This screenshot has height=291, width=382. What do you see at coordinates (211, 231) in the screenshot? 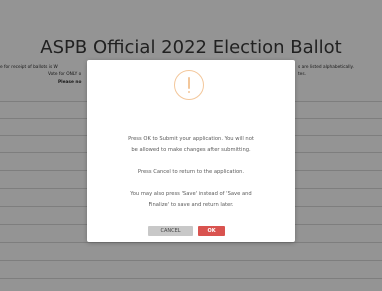
I see `ok-button: OK` at bounding box center [211, 231].